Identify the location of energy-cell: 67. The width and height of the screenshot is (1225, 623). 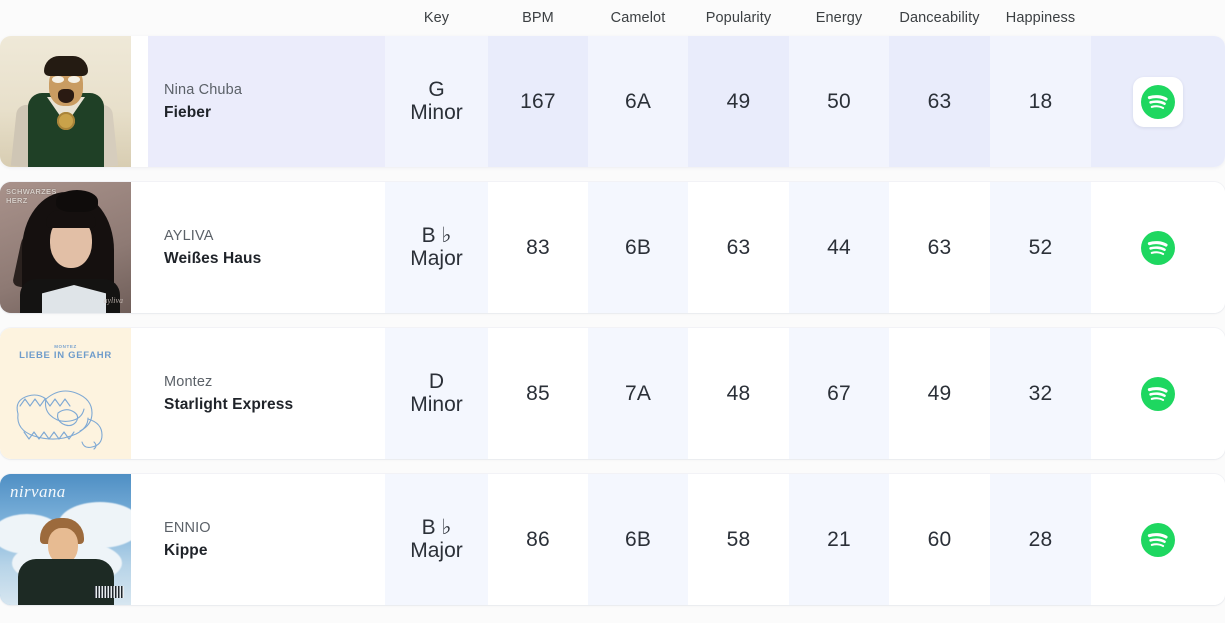
(839, 393).